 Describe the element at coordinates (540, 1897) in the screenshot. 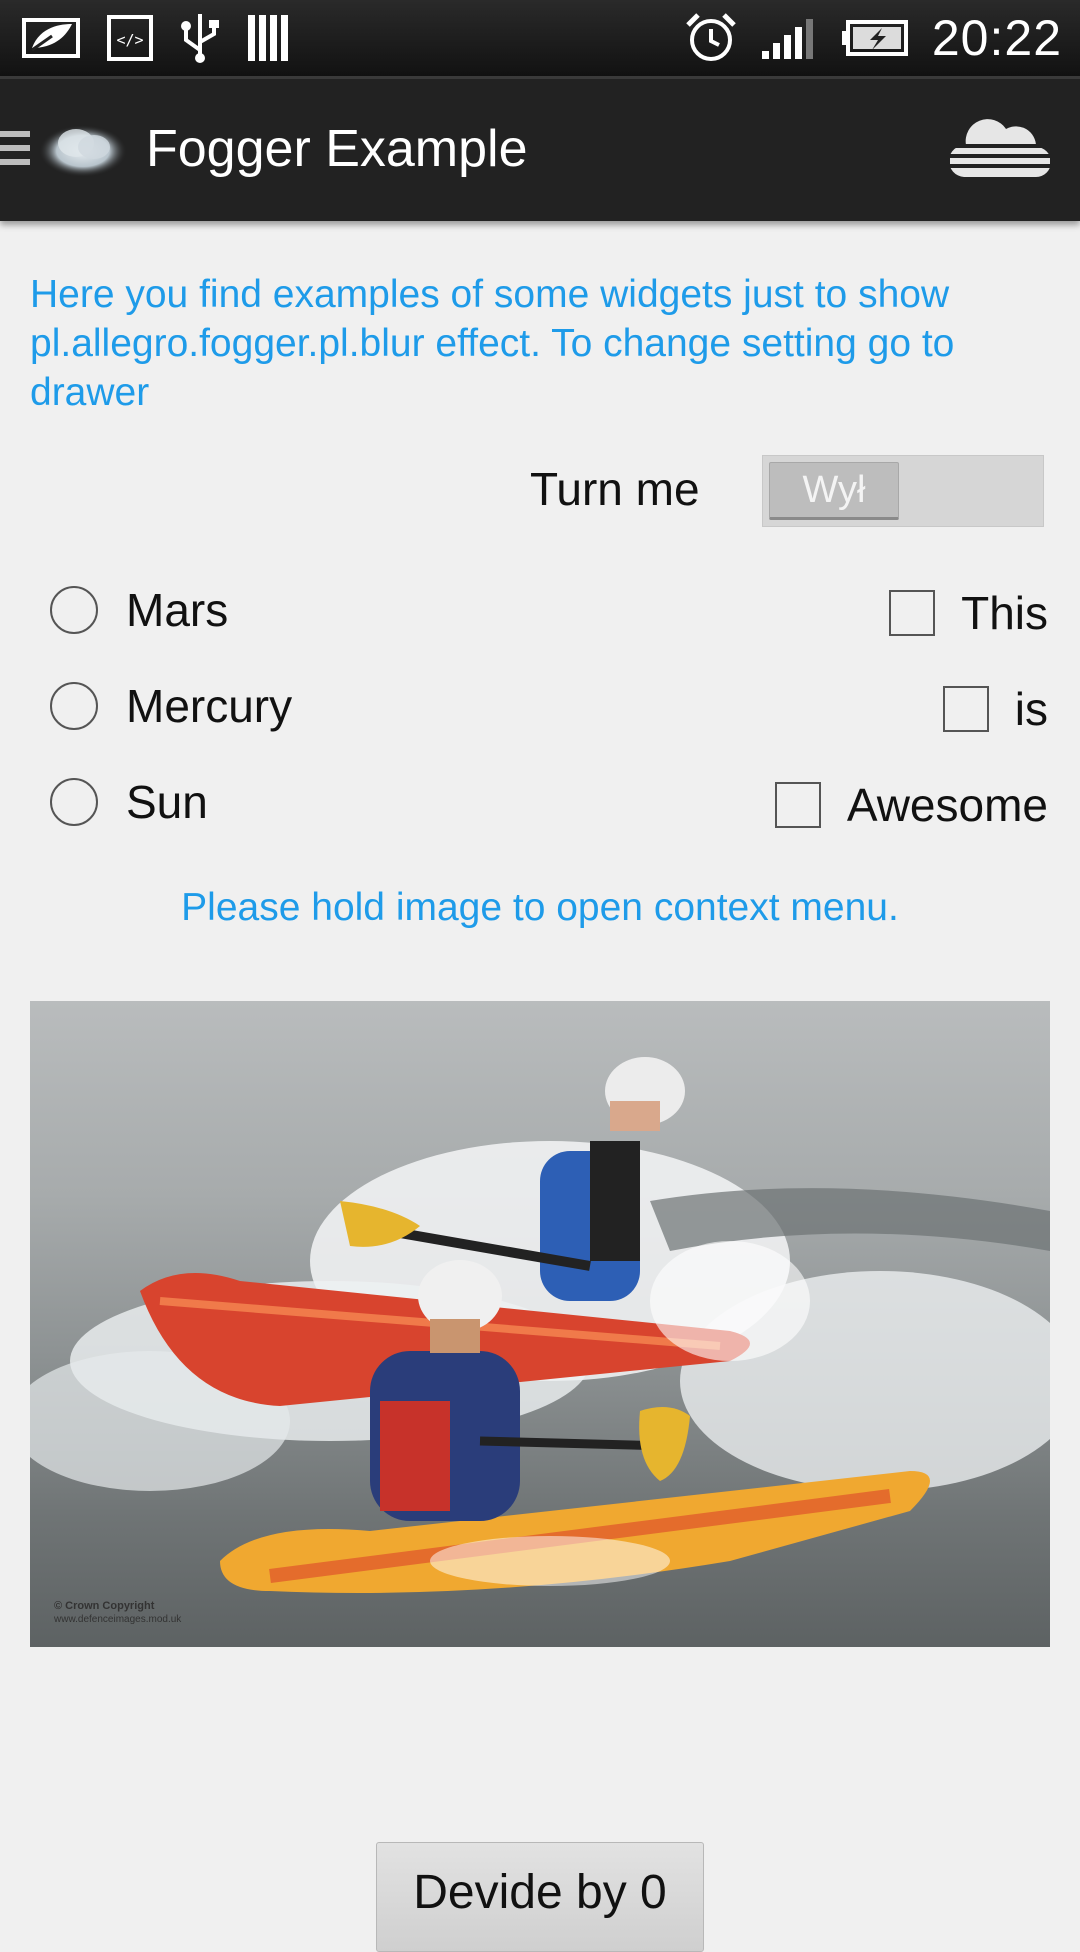

I see `divide-by-zero-button: Devide by 0` at that location.